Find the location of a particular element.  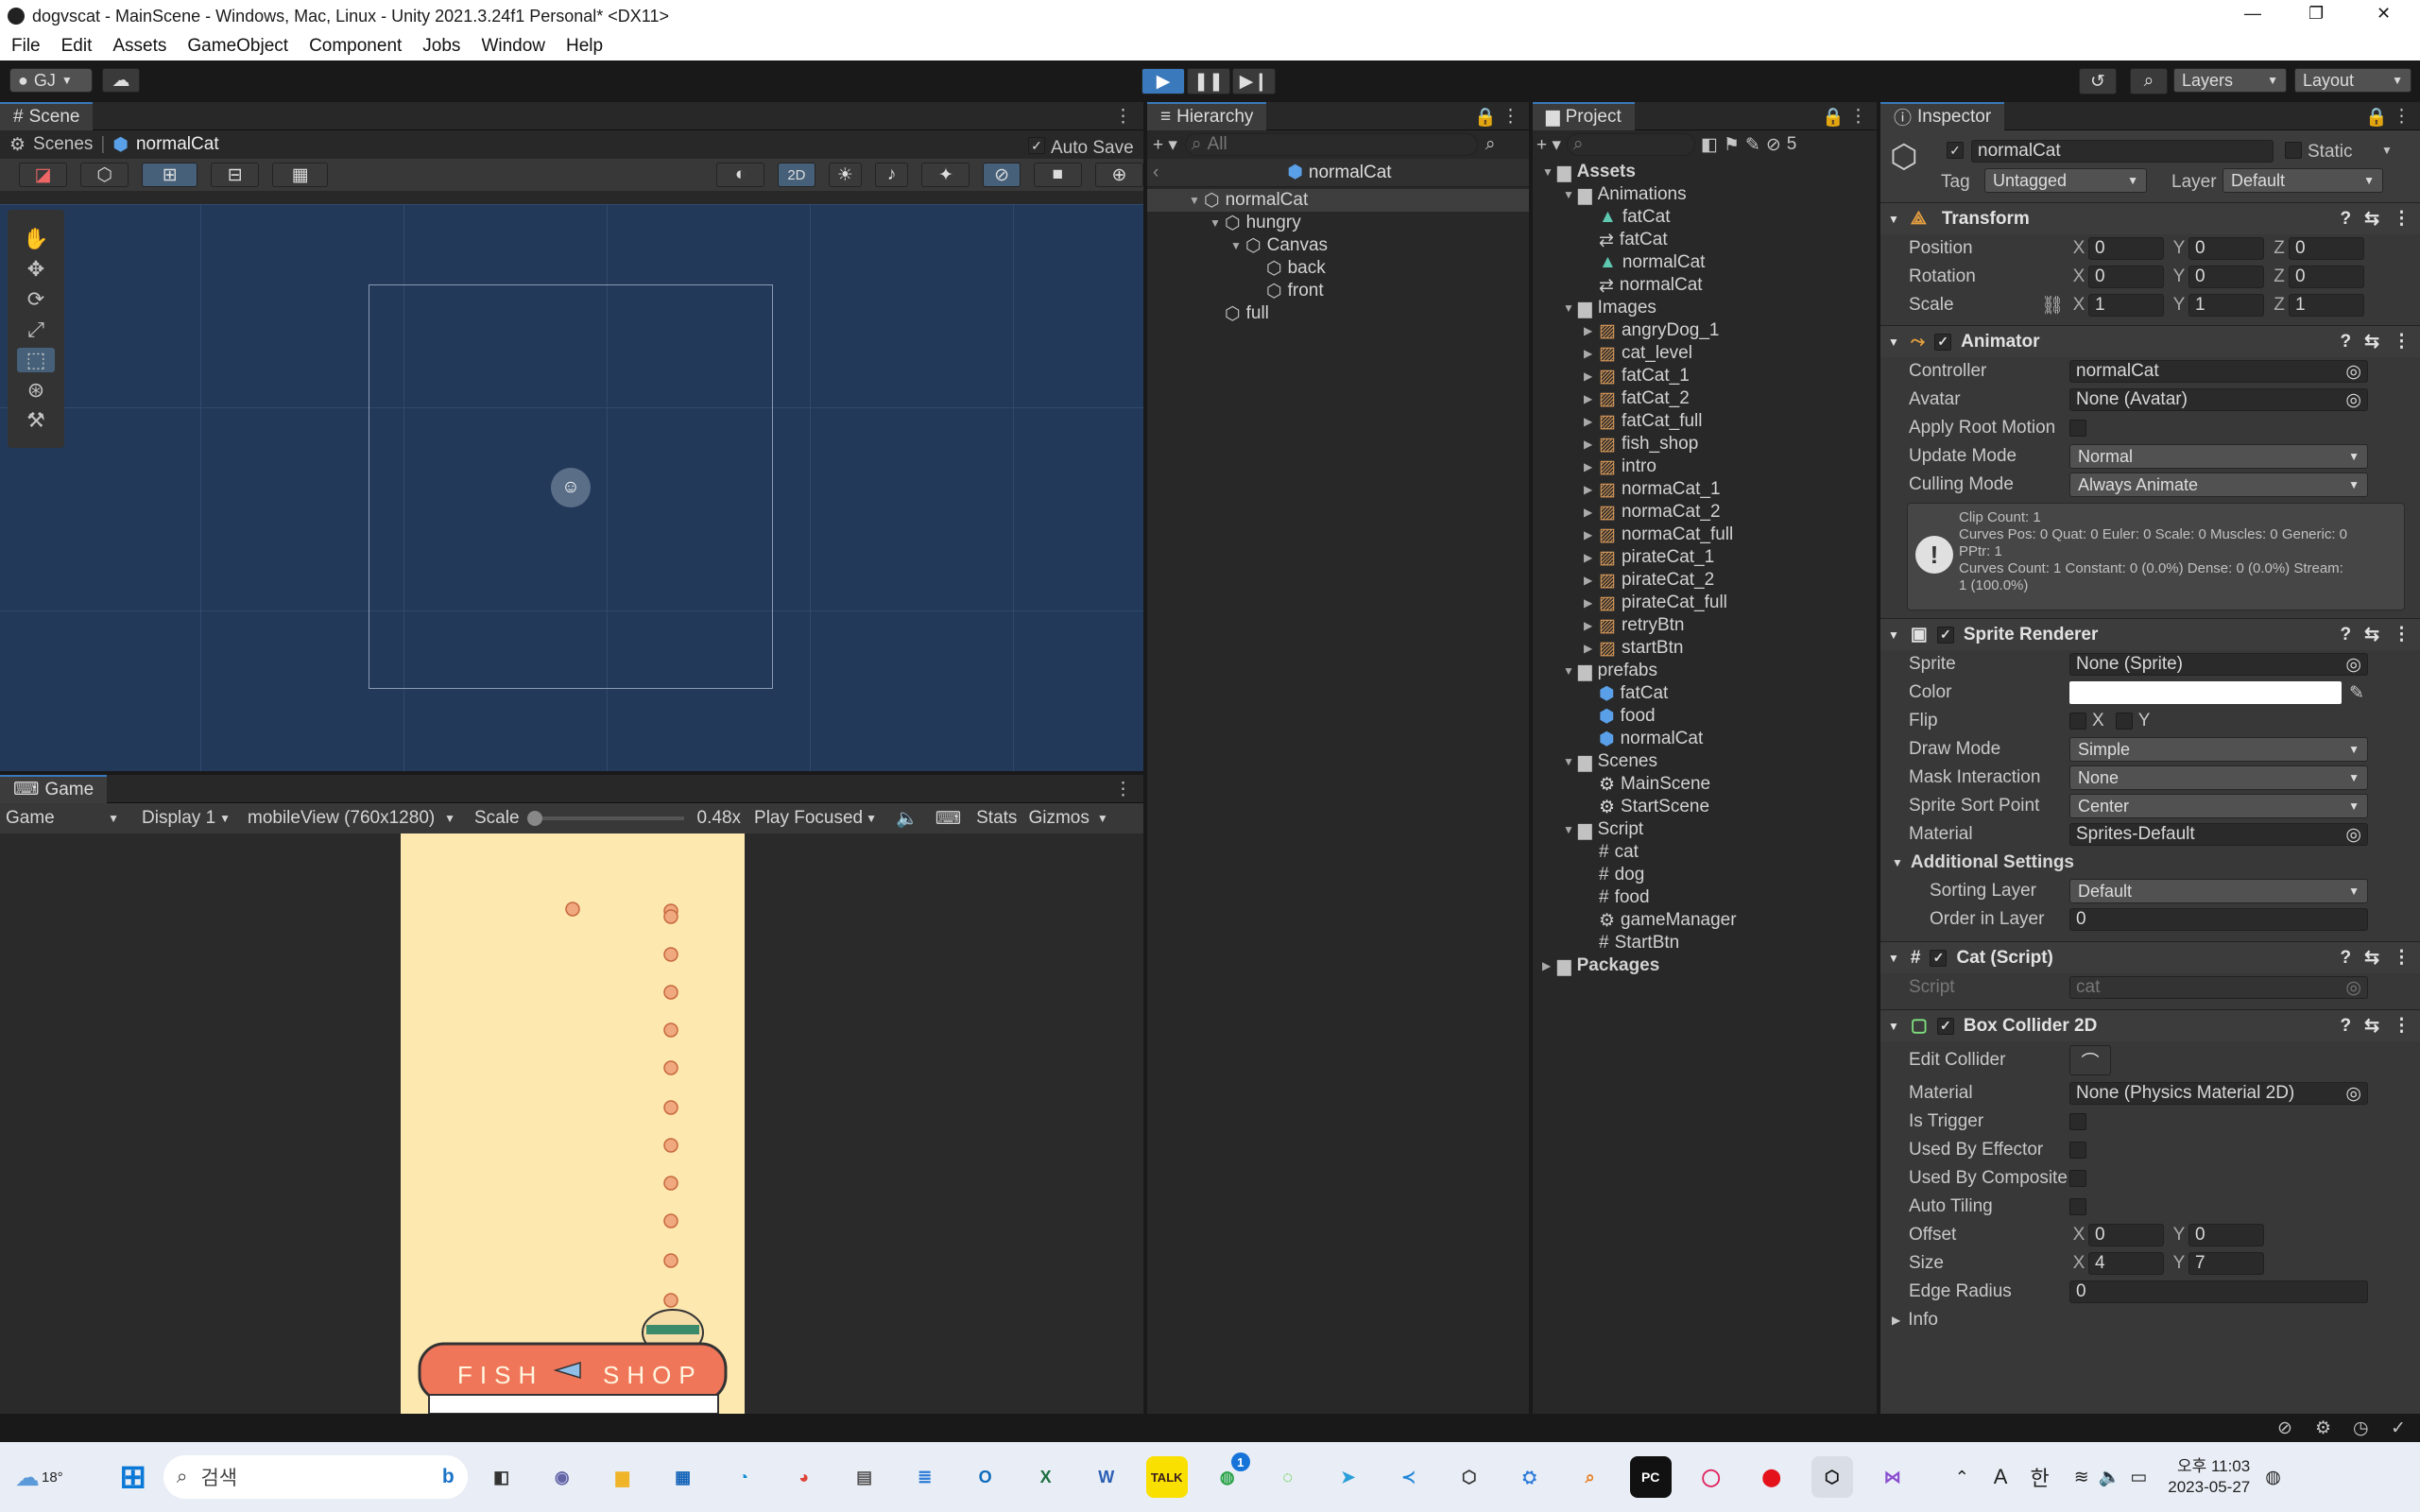

more-menu-icon: ⋮ is located at coordinates (1858, 117).